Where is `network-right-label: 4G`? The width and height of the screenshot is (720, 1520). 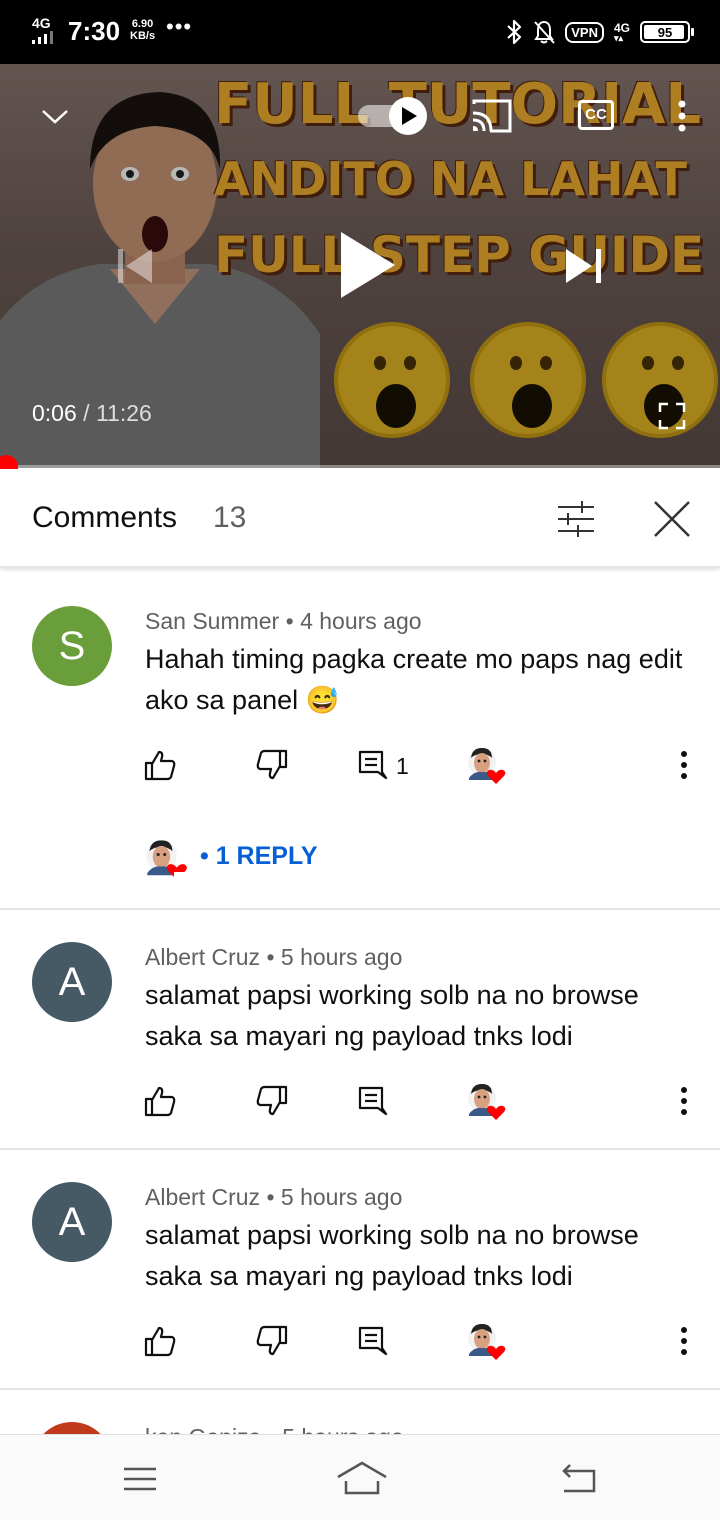
network-right-label: 4G is located at coordinates (621, 27).